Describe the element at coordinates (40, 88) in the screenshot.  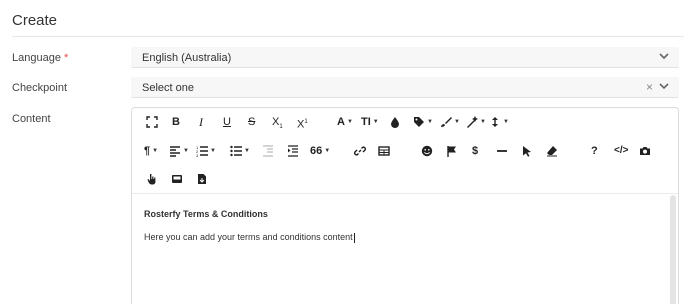
I see `checkpoint-label: Checkpoint` at that location.